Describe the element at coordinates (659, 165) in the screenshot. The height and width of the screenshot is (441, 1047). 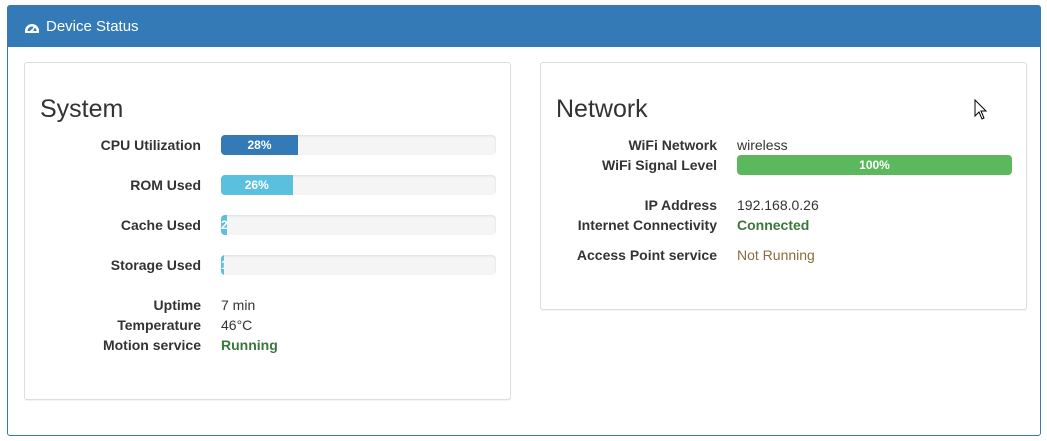
I see `wifi-signal-label: WiFi Signal Level` at that location.